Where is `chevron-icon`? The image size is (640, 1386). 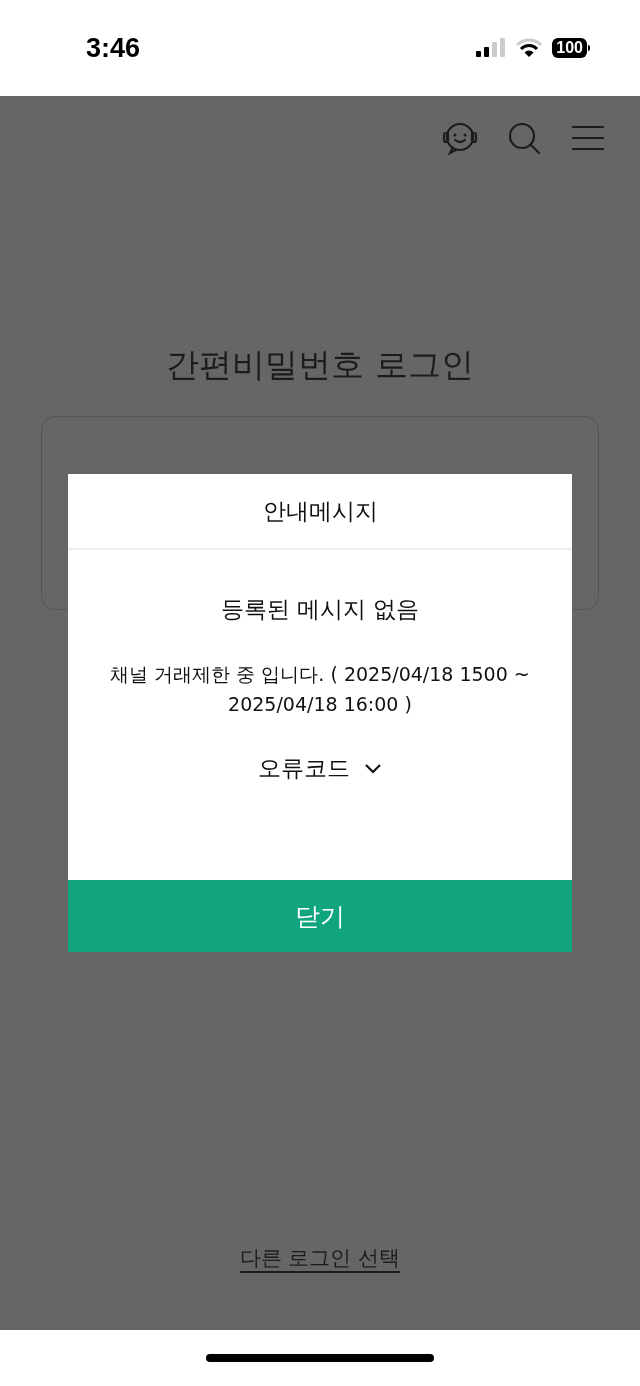
chevron-icon is located at coordinates (373, 768).